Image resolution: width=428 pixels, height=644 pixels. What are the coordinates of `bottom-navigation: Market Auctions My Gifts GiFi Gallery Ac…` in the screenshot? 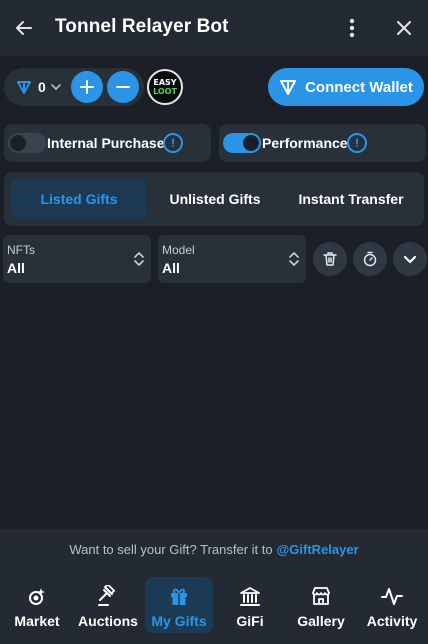 It's located at (214, 606).